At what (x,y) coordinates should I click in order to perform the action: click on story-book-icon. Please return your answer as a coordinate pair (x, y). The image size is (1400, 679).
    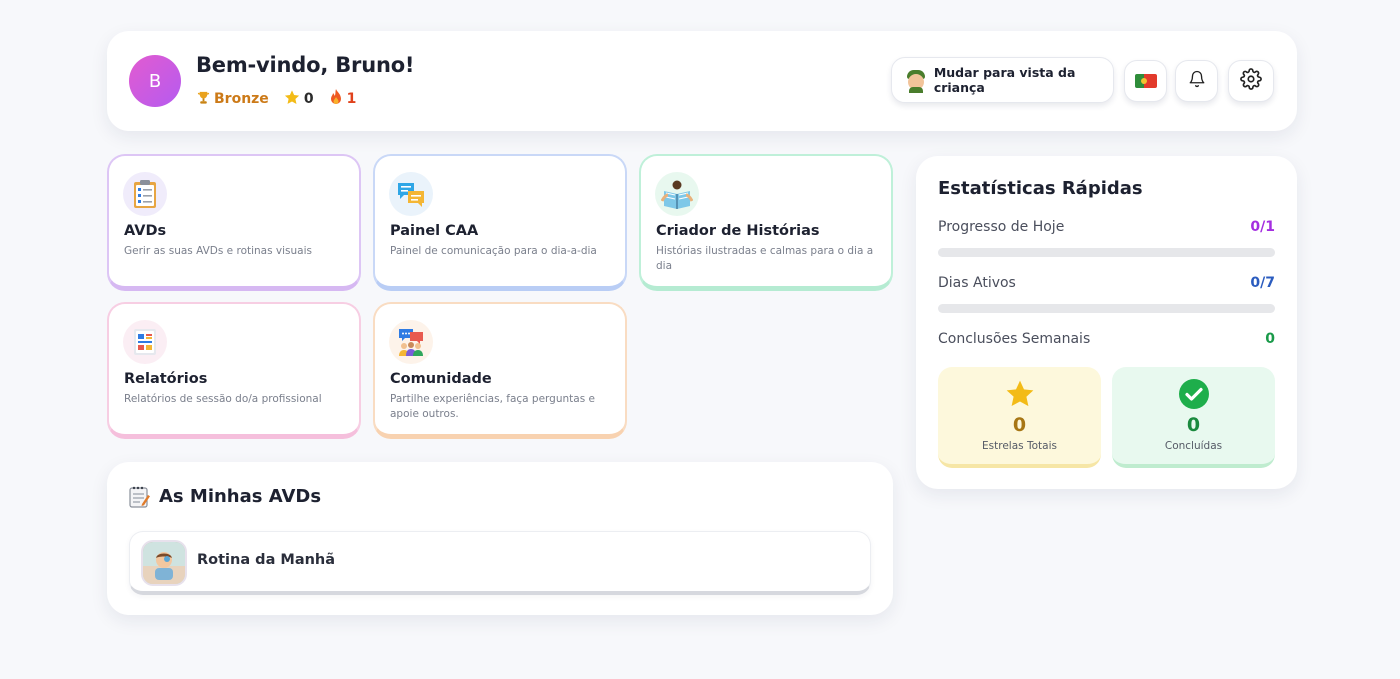
    Looking at the image, I should click on (677, 194).